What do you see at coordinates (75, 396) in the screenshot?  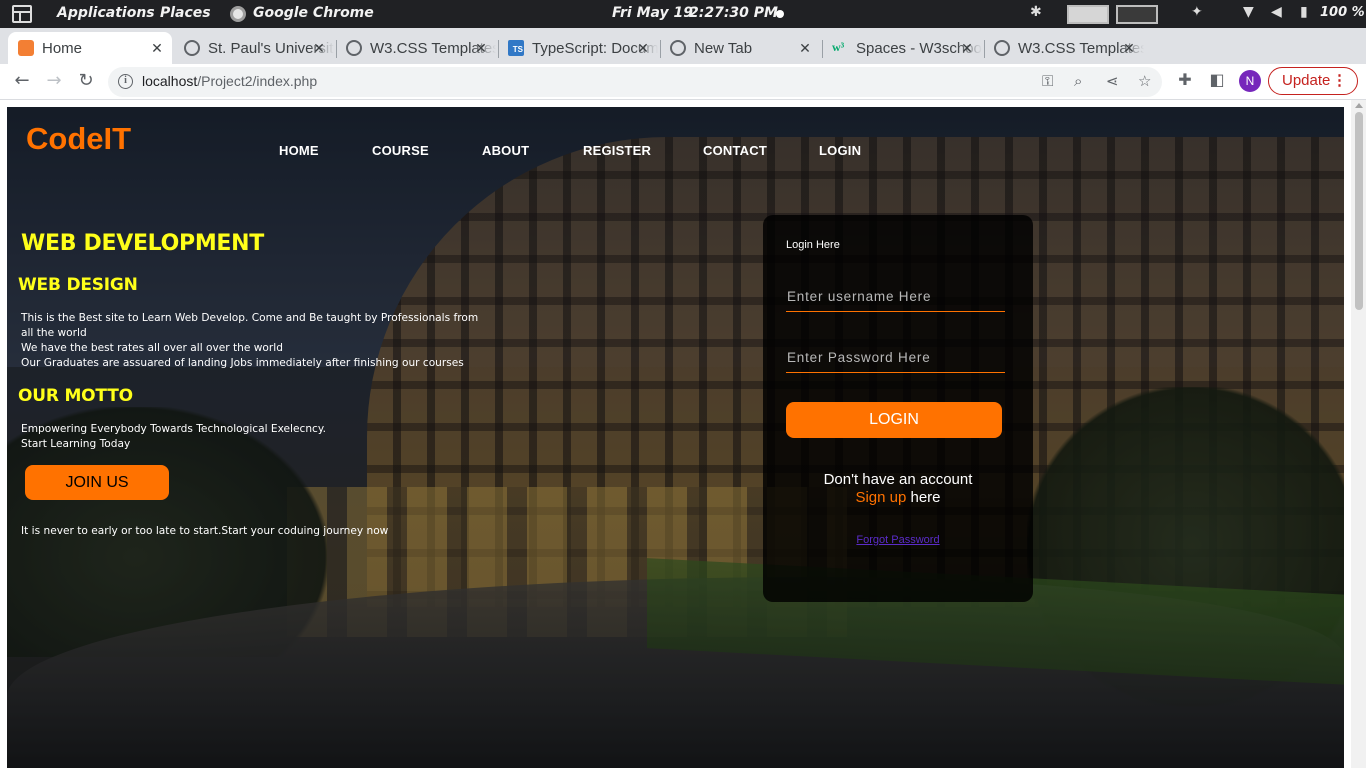 I see `motto-heading: OUR MOTTO` at bounding box center [75, 396].